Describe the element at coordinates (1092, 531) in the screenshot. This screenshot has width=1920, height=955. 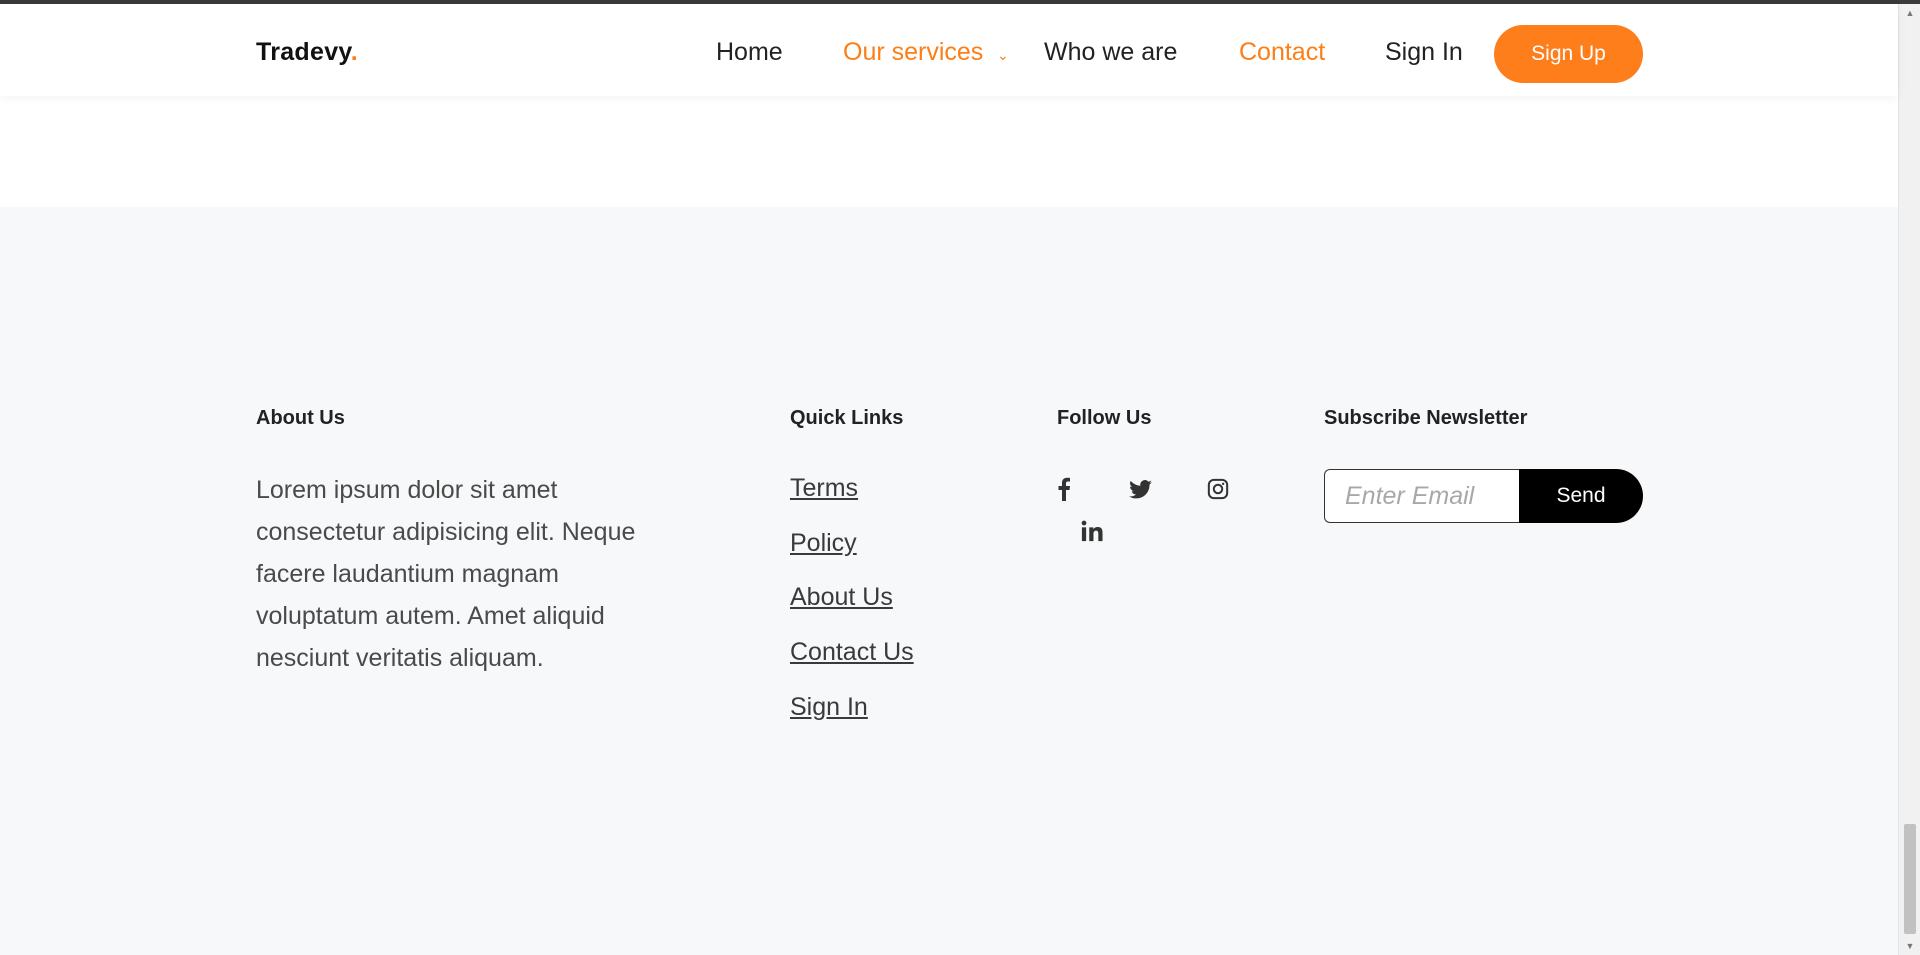
I see `linkedin-icon` at that location.